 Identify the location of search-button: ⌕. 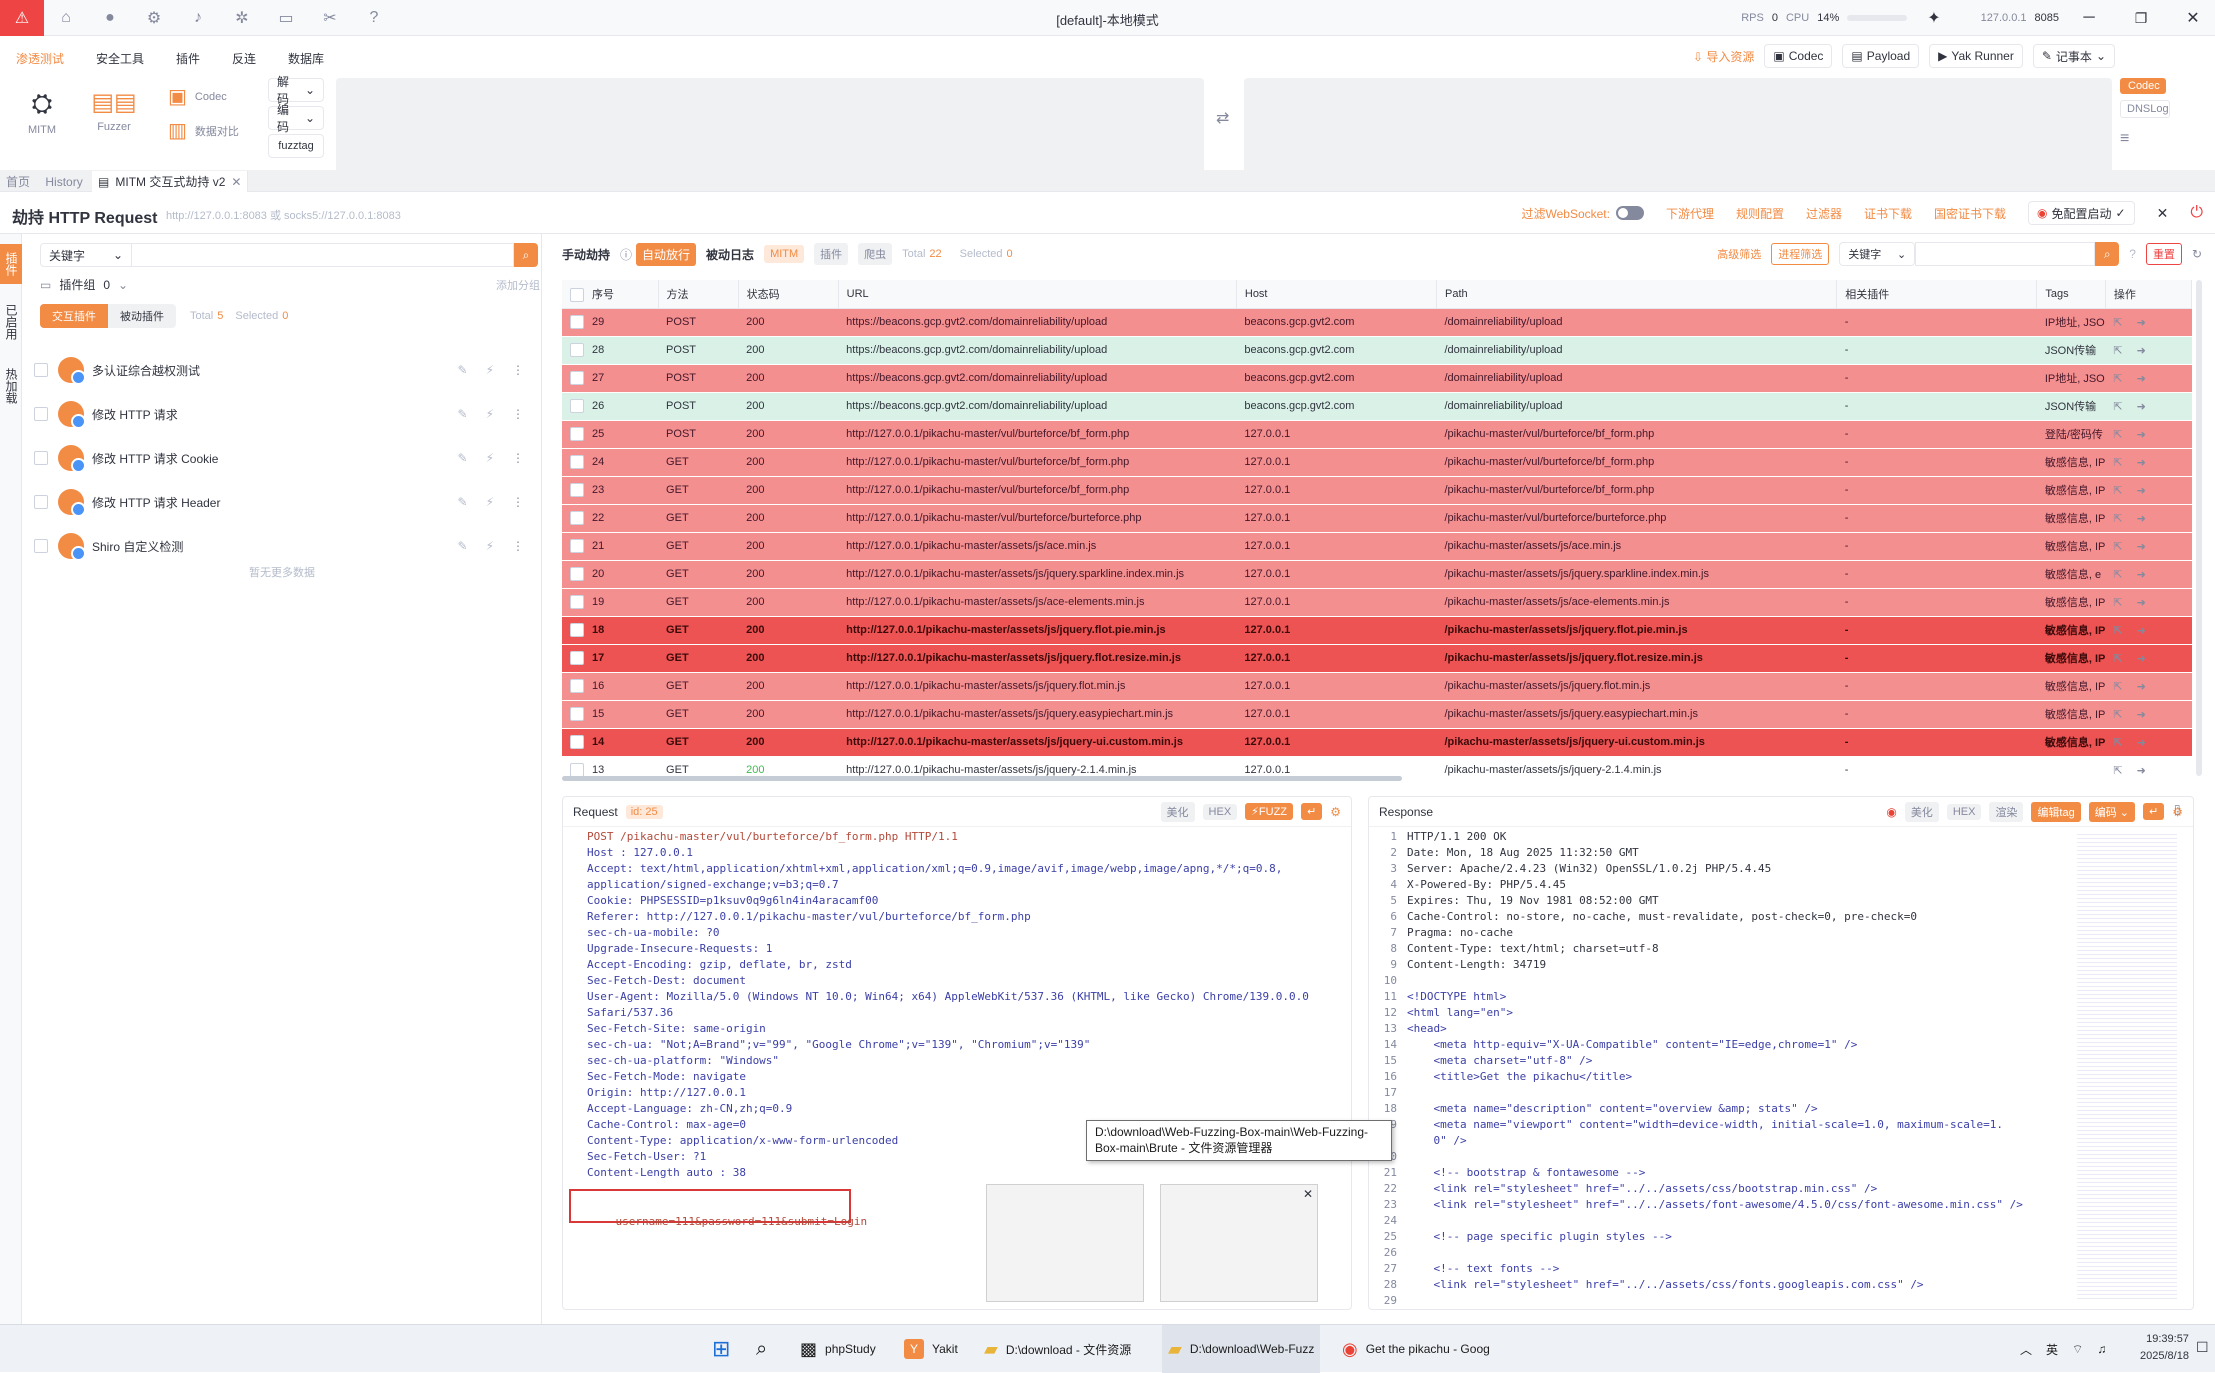
(761, 1349).